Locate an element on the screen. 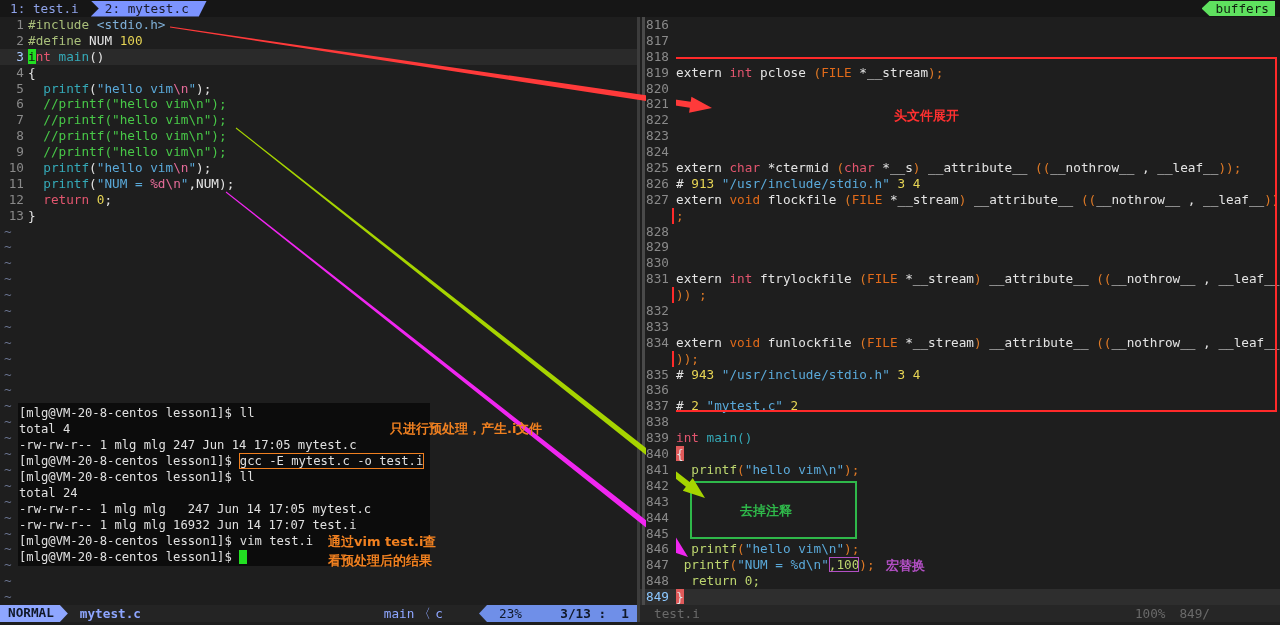  annotation-label: 头文件展开 is located at coordinates (926, 116).